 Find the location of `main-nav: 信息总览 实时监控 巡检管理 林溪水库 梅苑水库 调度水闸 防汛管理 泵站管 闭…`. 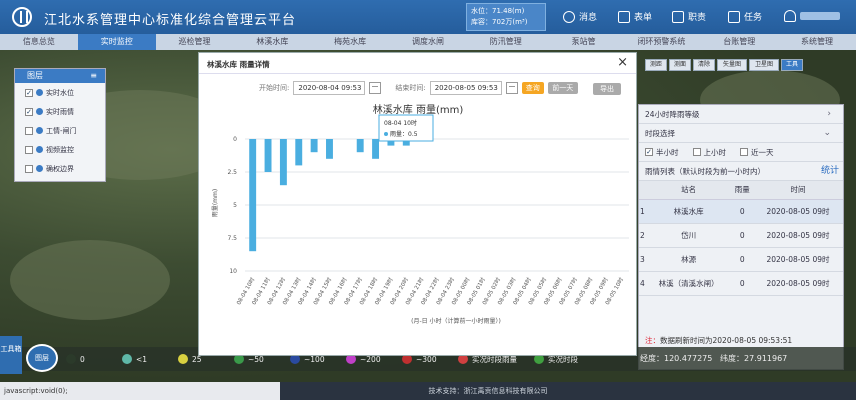

main-nav: 信息总览 实时监控 巡检管理 林溪水库 梅苑水库 调度水闸 防汛管理 泵站管 闭… is located at coordinates (428, 42).